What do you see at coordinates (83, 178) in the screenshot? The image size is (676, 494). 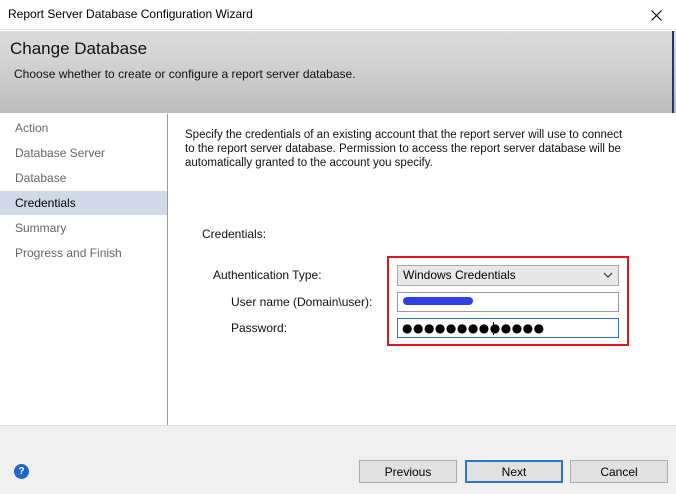 I see `step-database: Database` at bounding box center [83, 178].